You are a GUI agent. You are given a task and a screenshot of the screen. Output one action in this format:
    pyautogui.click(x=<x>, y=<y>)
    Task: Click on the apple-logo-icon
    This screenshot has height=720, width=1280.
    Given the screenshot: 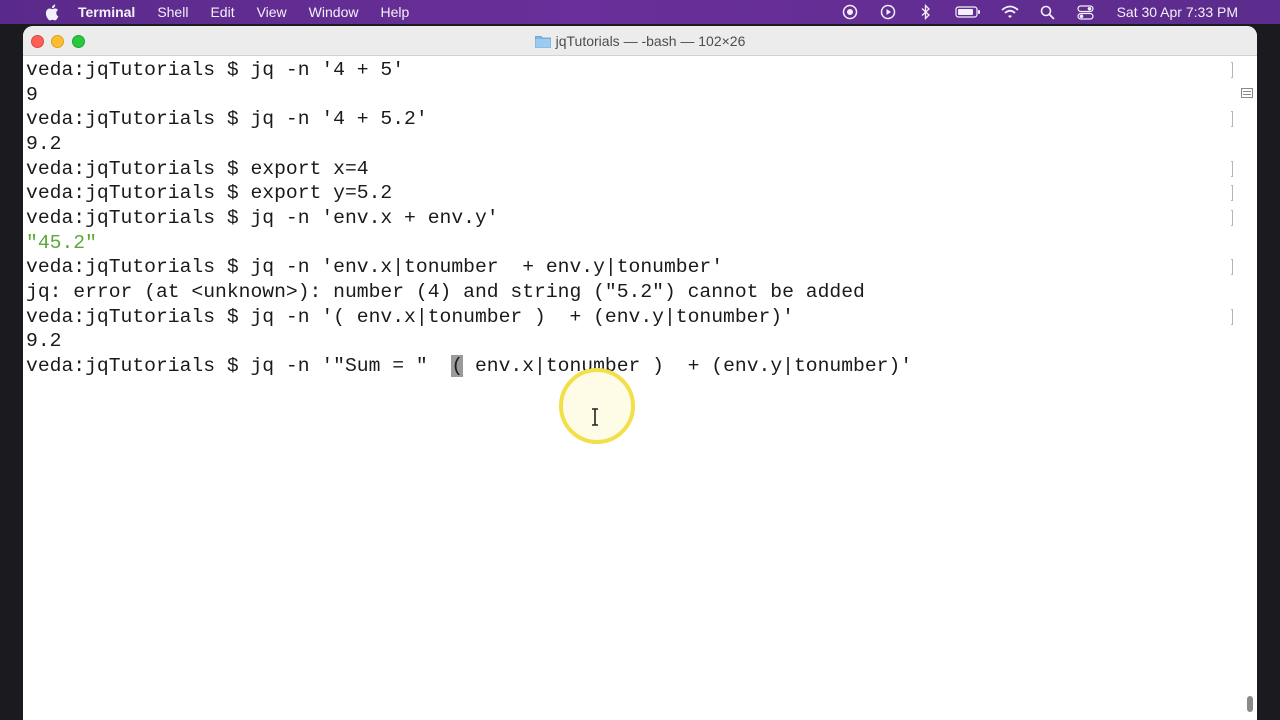 What is the action you would take?
    pyautogui.click(x=51, y=12)
    